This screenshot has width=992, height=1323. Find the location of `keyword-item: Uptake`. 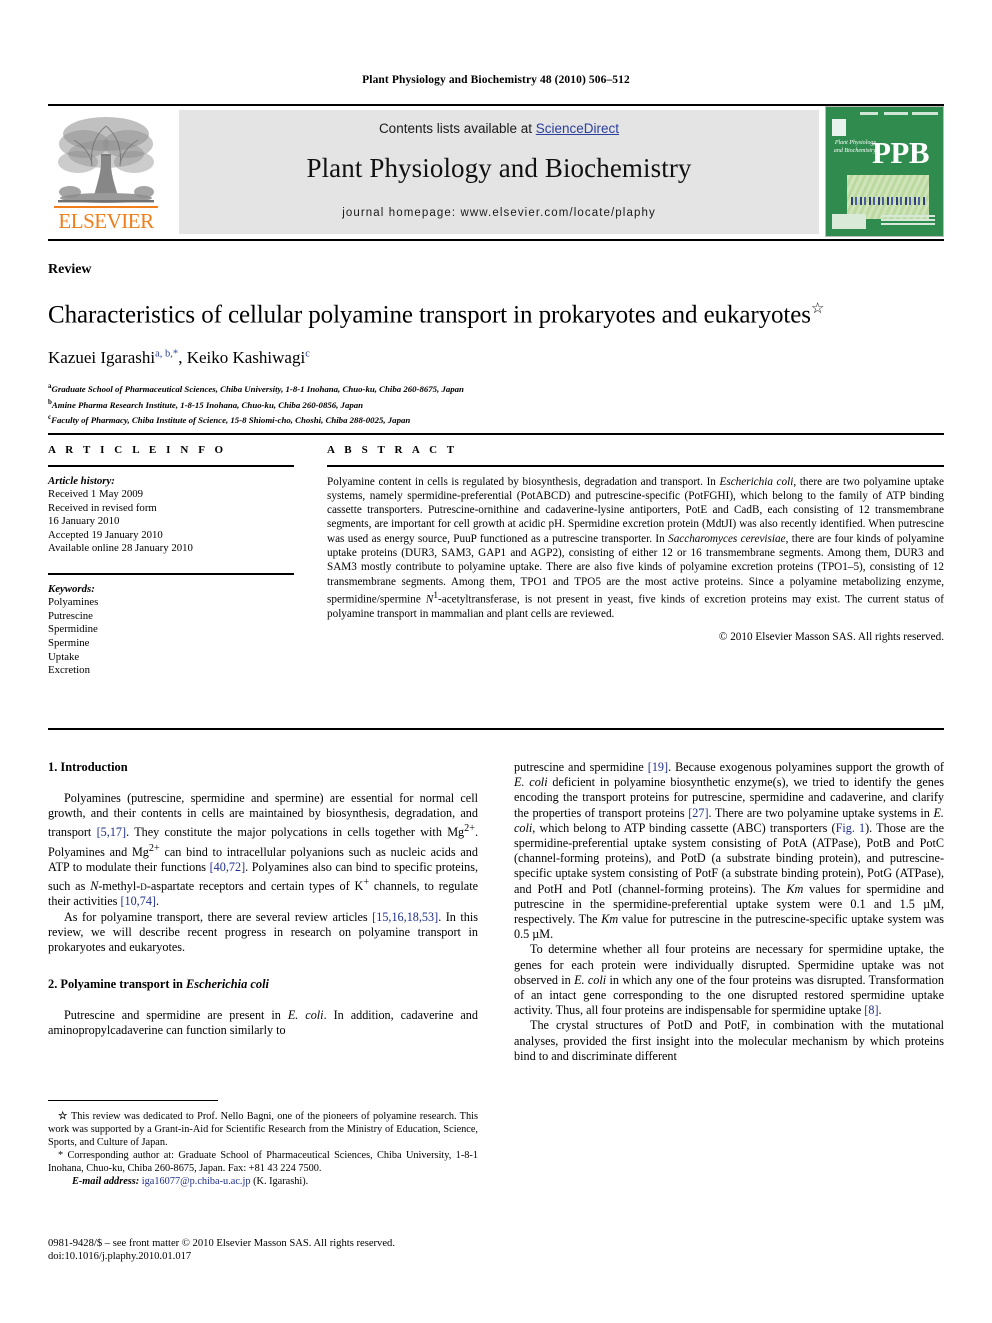

keyword-item: Uptake is located at coordinates (64, 656).